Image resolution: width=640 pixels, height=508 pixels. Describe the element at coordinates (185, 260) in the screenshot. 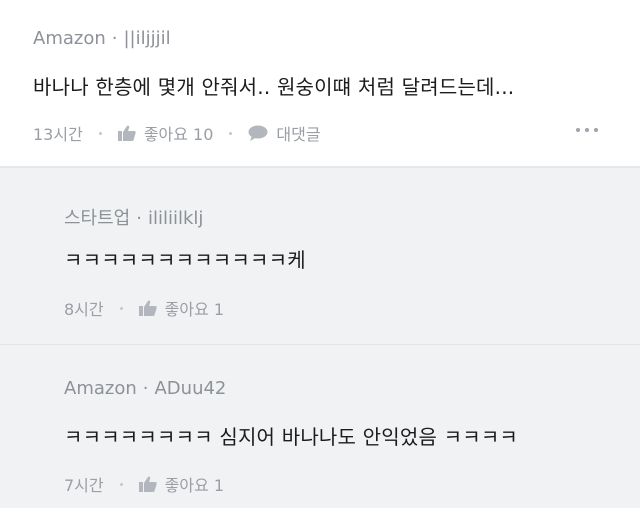

I see `reply-text: ㅋㅋㅋㅋㅋㅋㅋㅋㅋㅋㅋㅋ케` at that location.